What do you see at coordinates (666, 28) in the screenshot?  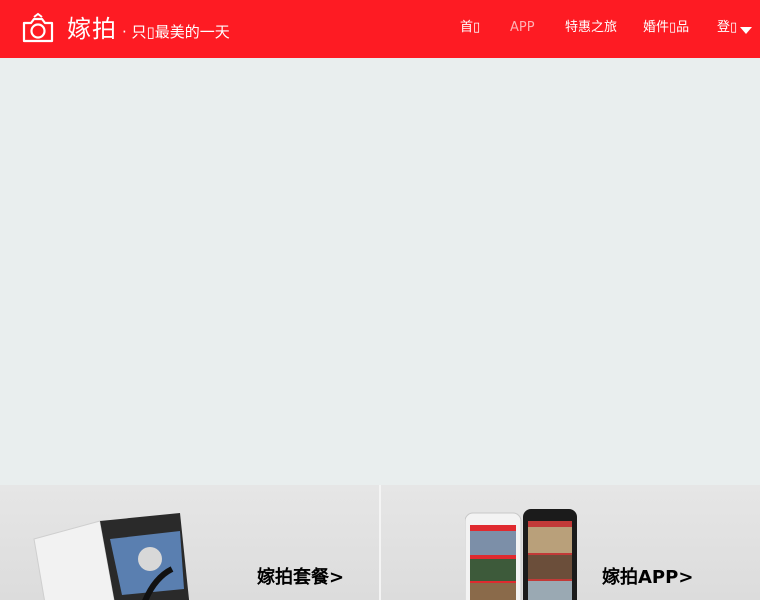 I see `nav-wedding-goods: 婚件▯品` at bounding box center [666, 28].